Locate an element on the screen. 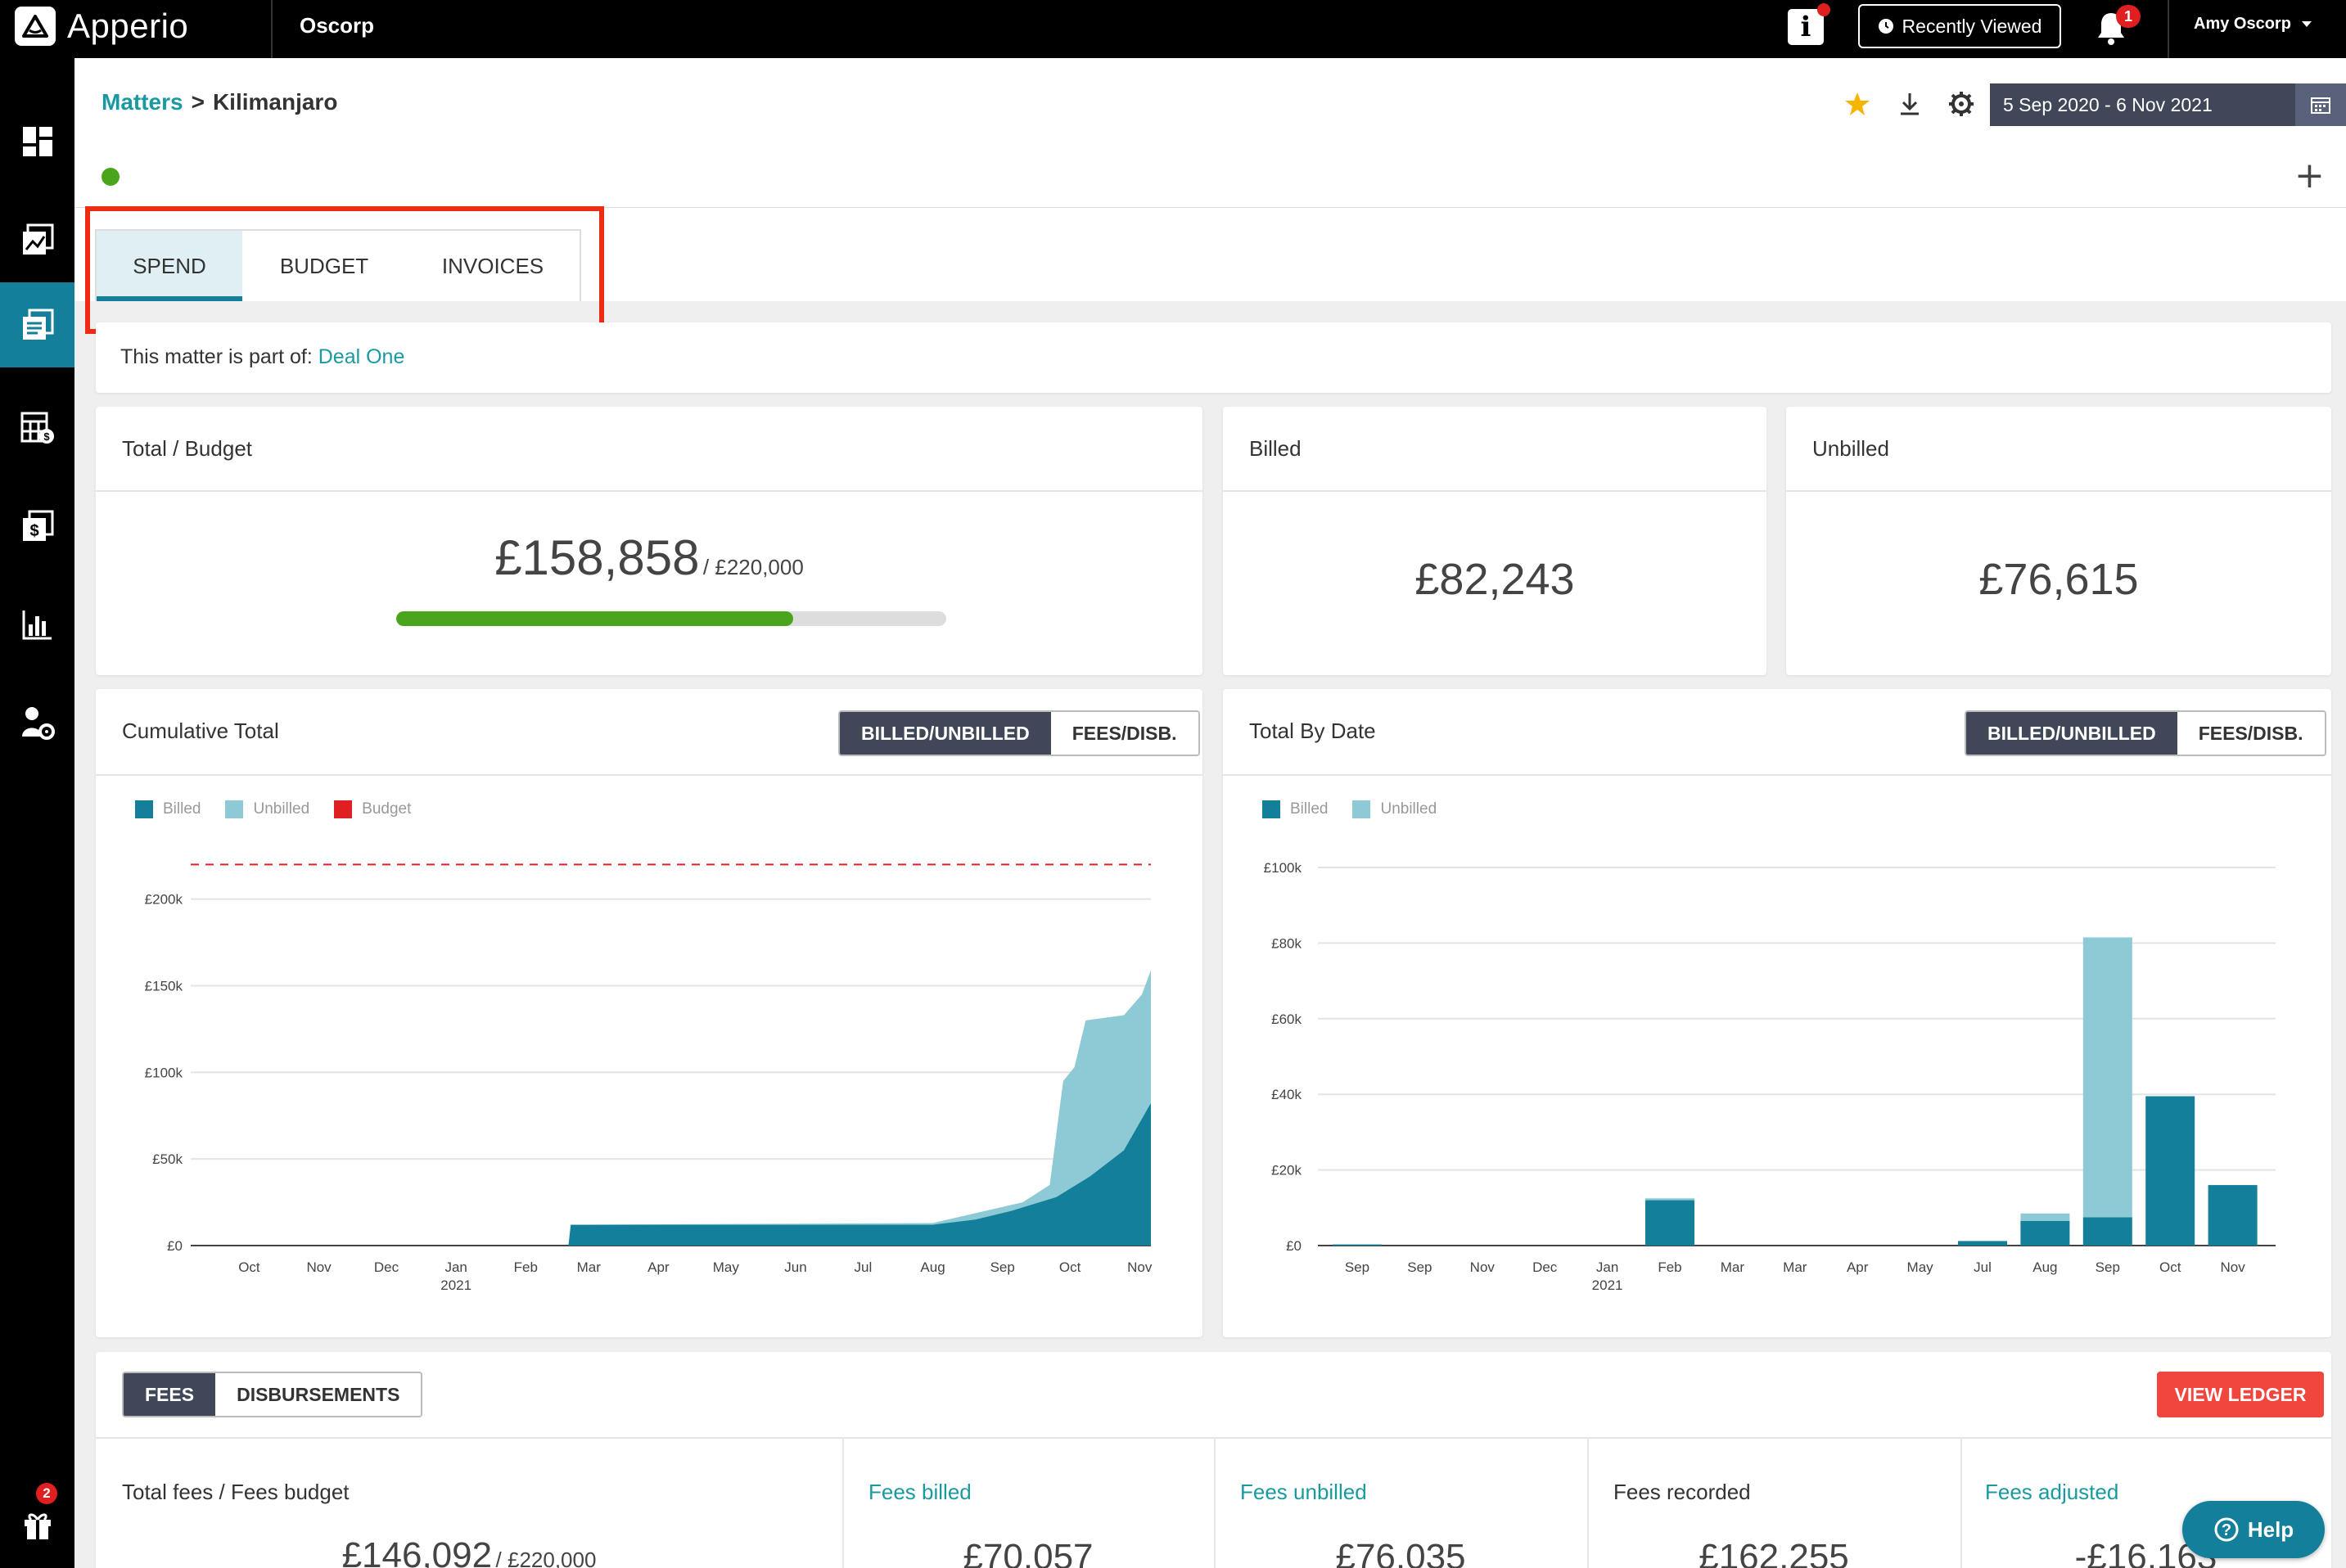  sidebar-invoices: $ is located at coordinates (37, 526).